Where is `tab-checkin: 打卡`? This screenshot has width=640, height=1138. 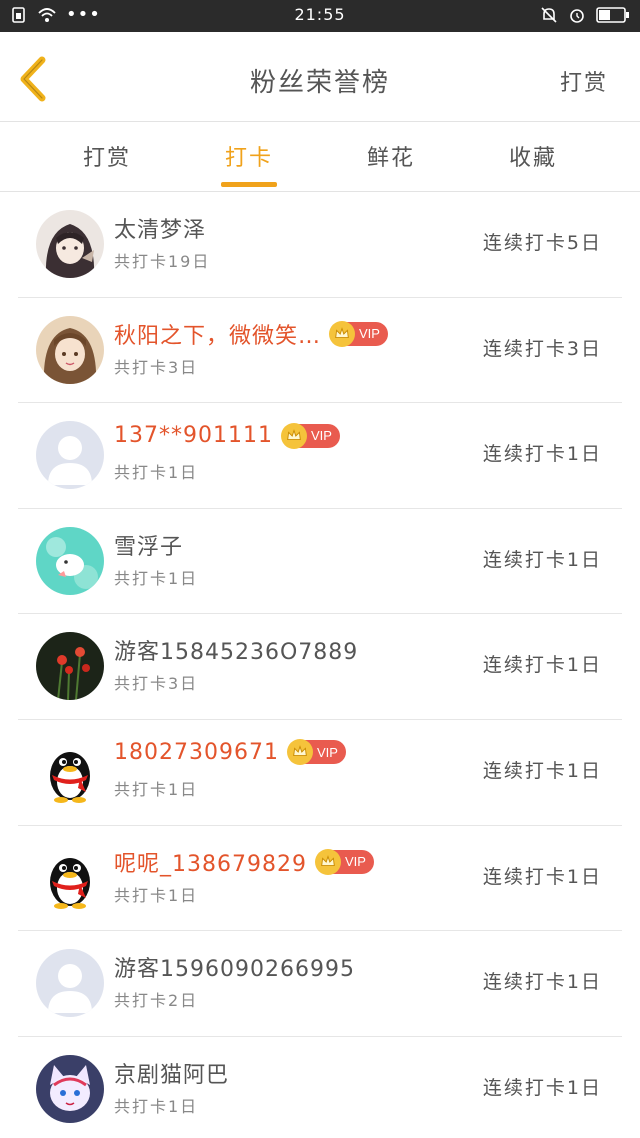 tab-checkin: 打卡 is located at coordinates (249, 156).